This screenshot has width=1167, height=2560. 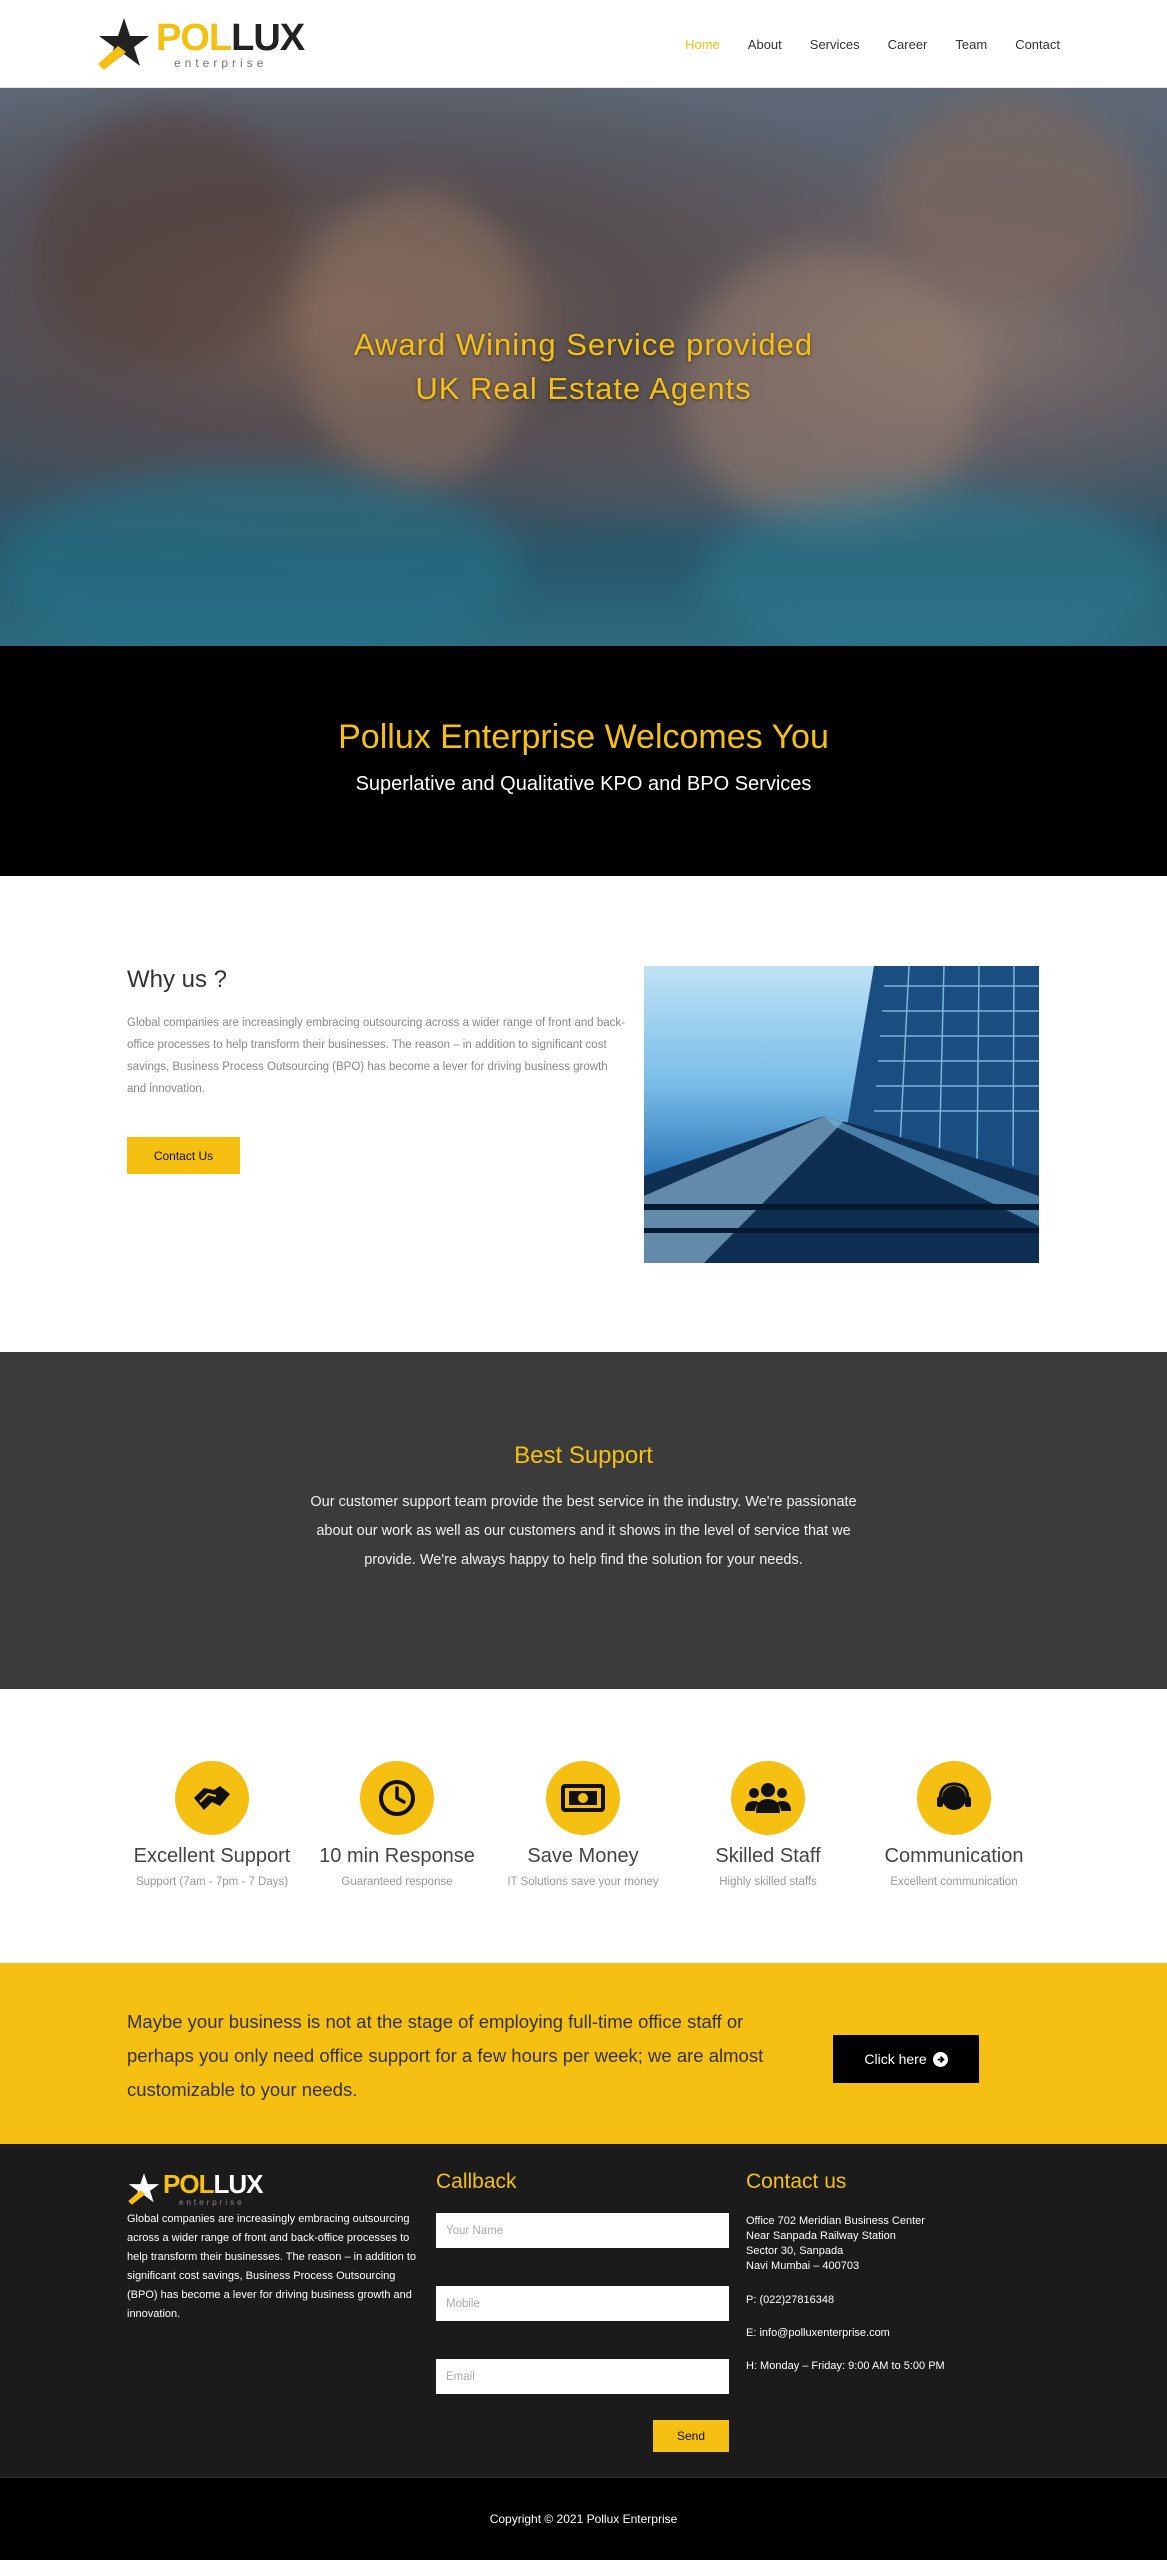 I want to click on click-here-button: Click here, so click(x=906, y=2059).